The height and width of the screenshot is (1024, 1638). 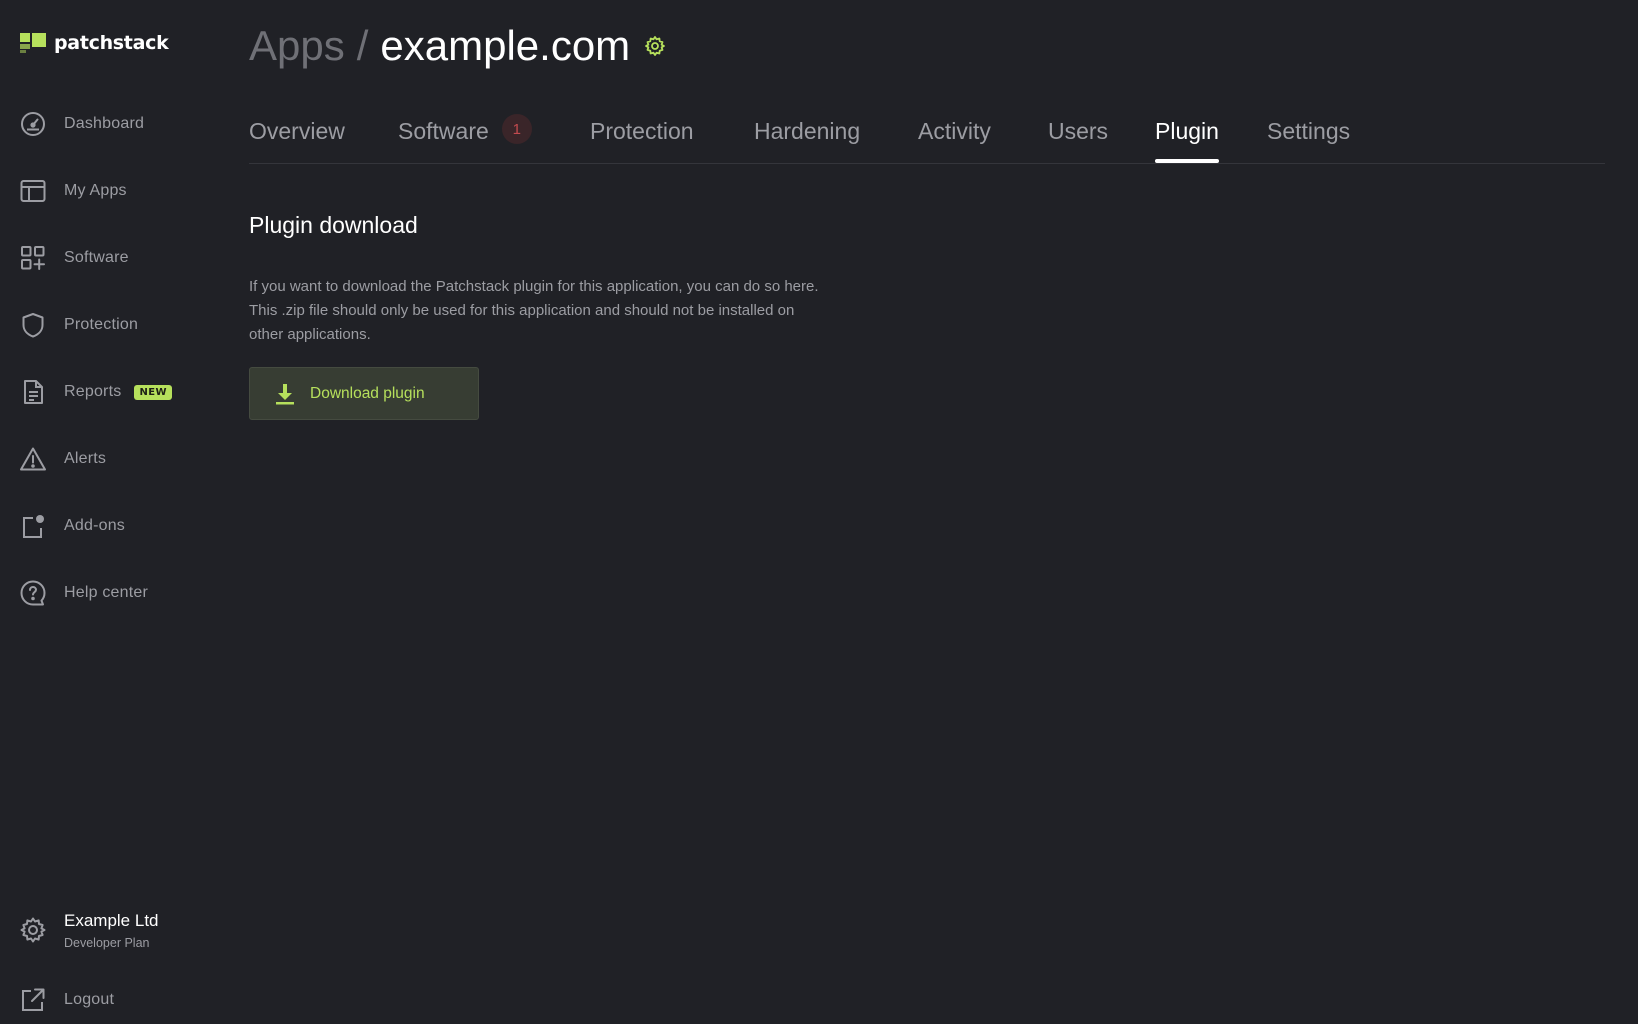 What do you see at coordinates (33, 526) in the screenshot?
I see `addon-icon` at bounding box center [33, 526].